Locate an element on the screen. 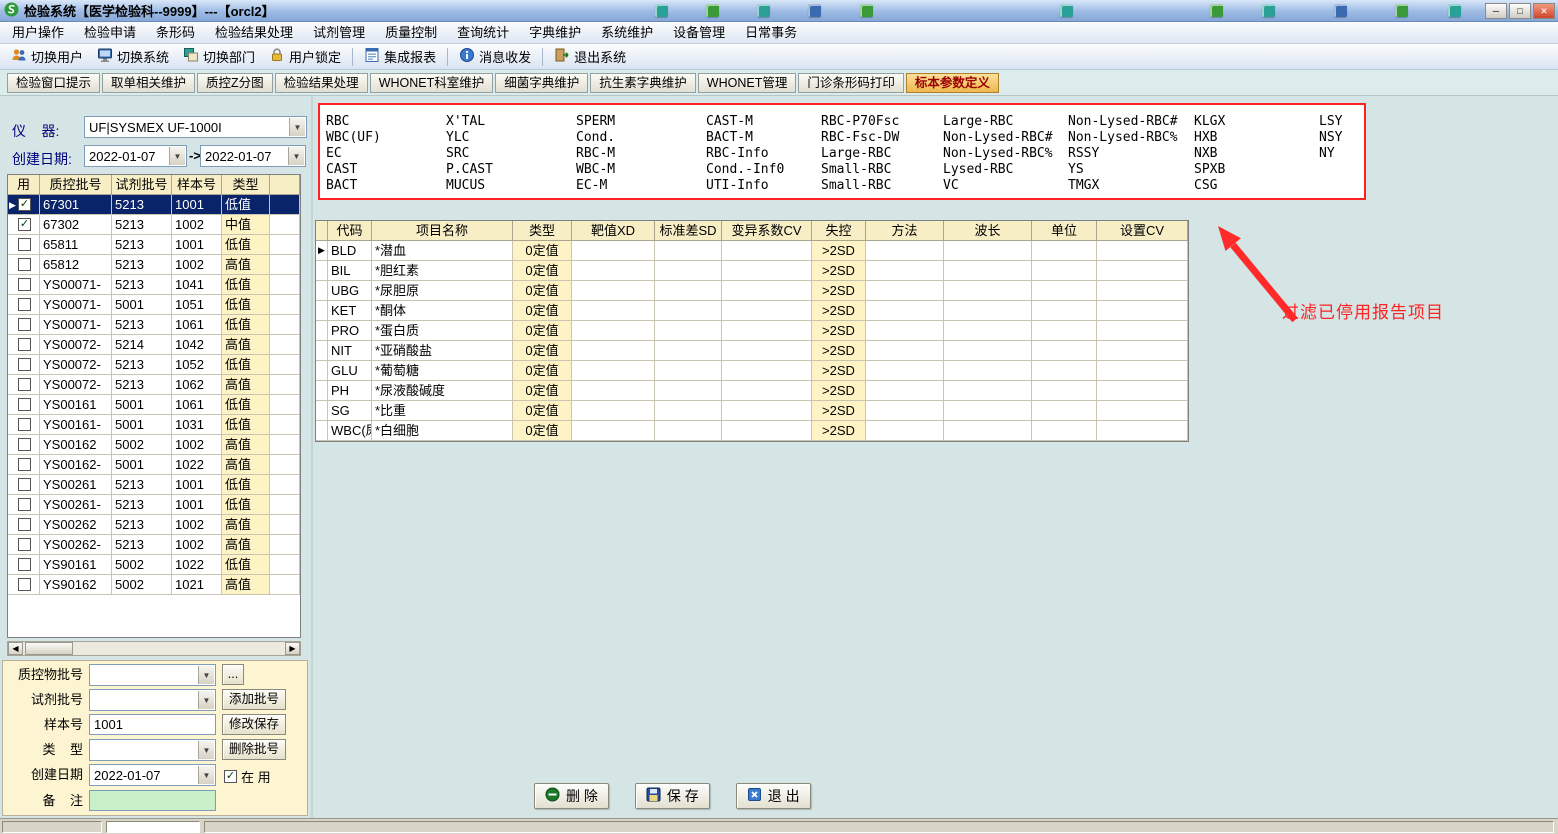 Image resolution: width=1558 pixels, height=834 pixels. qc-table-hscrollbar: ◀ ▶ is located at coordinates (154, 648).